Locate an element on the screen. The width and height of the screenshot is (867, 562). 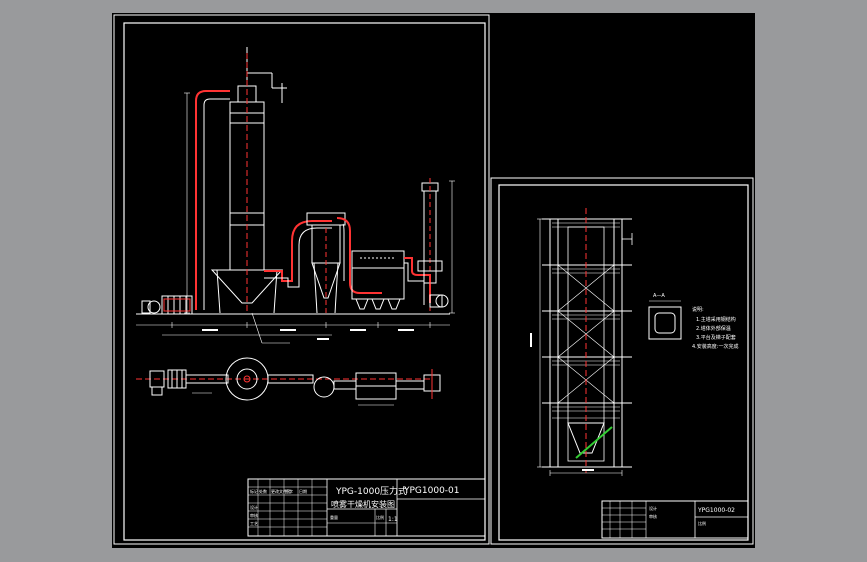
note-line-4: 4.安装高度:一次完成 is located at coordinates (715, 346).